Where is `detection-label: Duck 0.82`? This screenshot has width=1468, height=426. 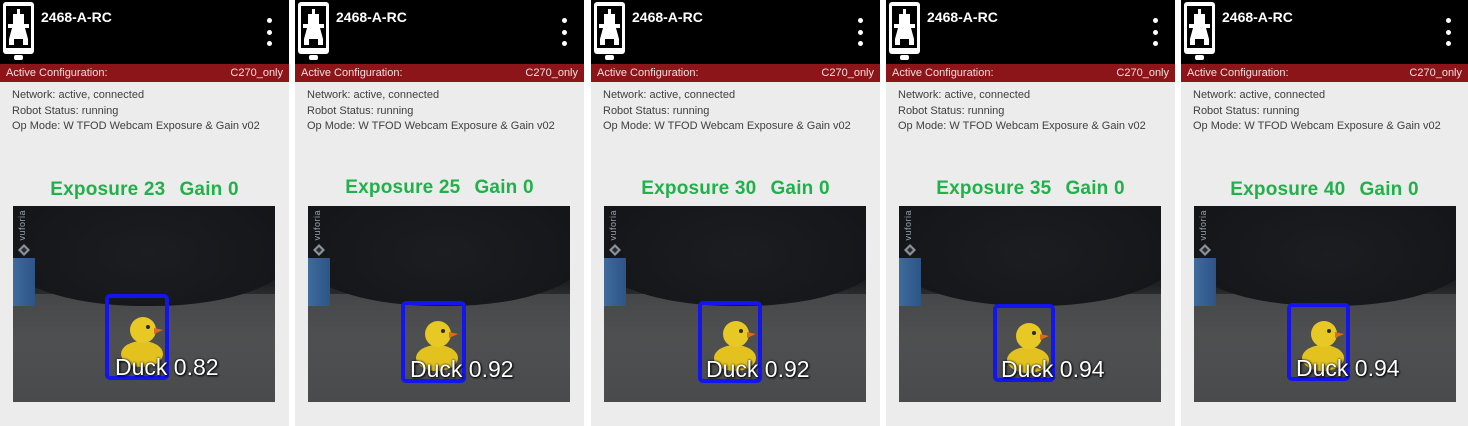 detection-label: Duck 0.82 is located at coordinates (167, 367).